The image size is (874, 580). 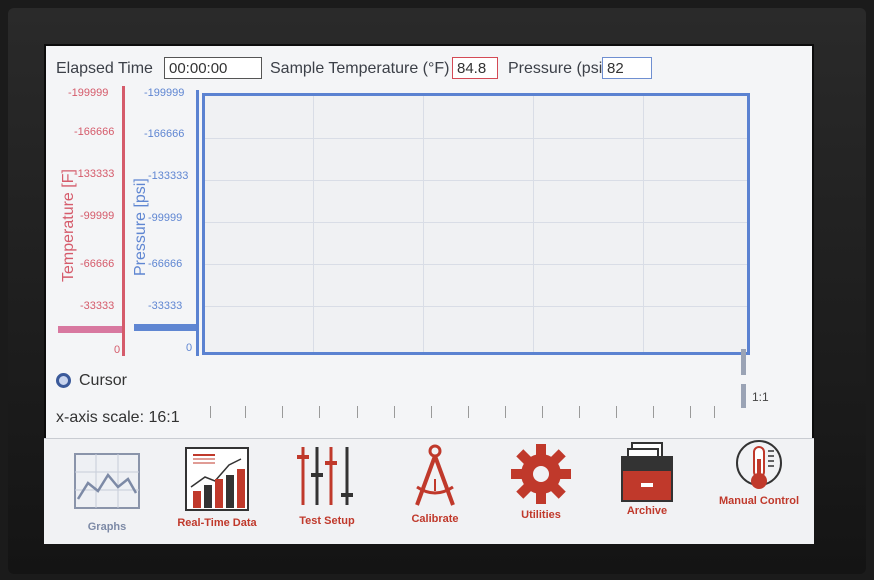 I want to click on pressure-tick: -33333, so click(x=165, y=306).